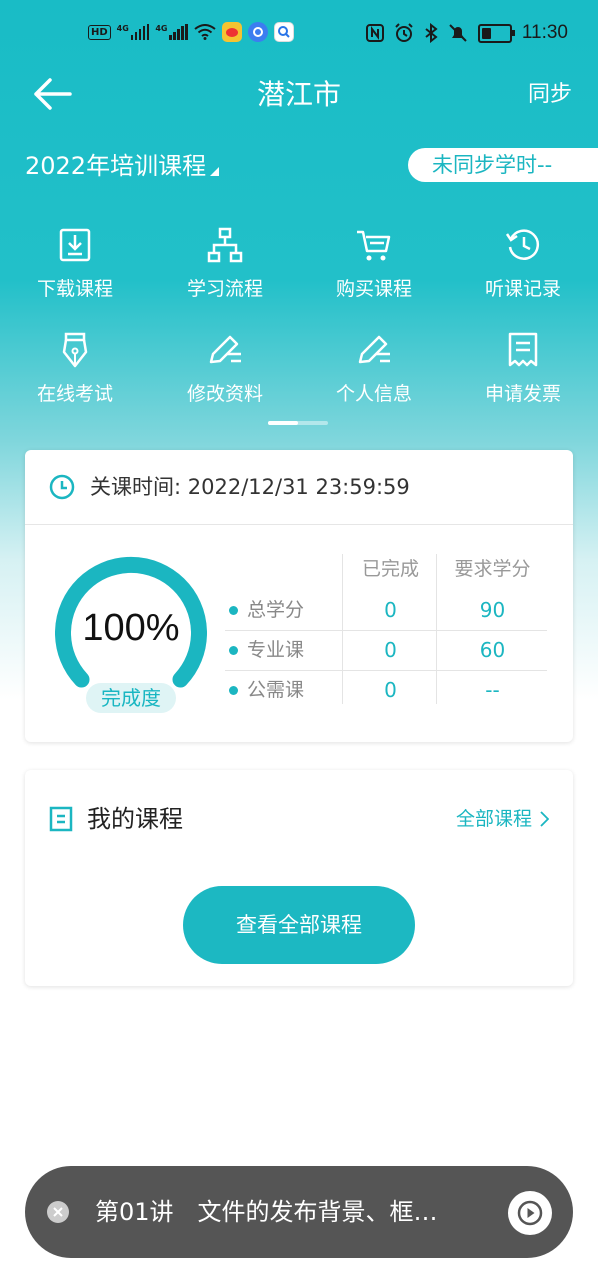 This screenshot has width=598, height=1279. I want to click on search-app-icon, so click(283, 32).